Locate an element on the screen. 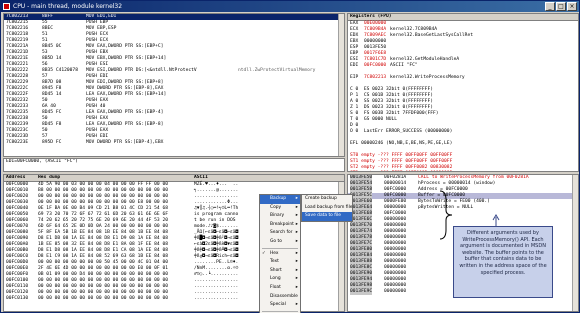 This screenshot has width=580, height=313. ascii-column-header: ASCII is located at coordinates (201, 178).